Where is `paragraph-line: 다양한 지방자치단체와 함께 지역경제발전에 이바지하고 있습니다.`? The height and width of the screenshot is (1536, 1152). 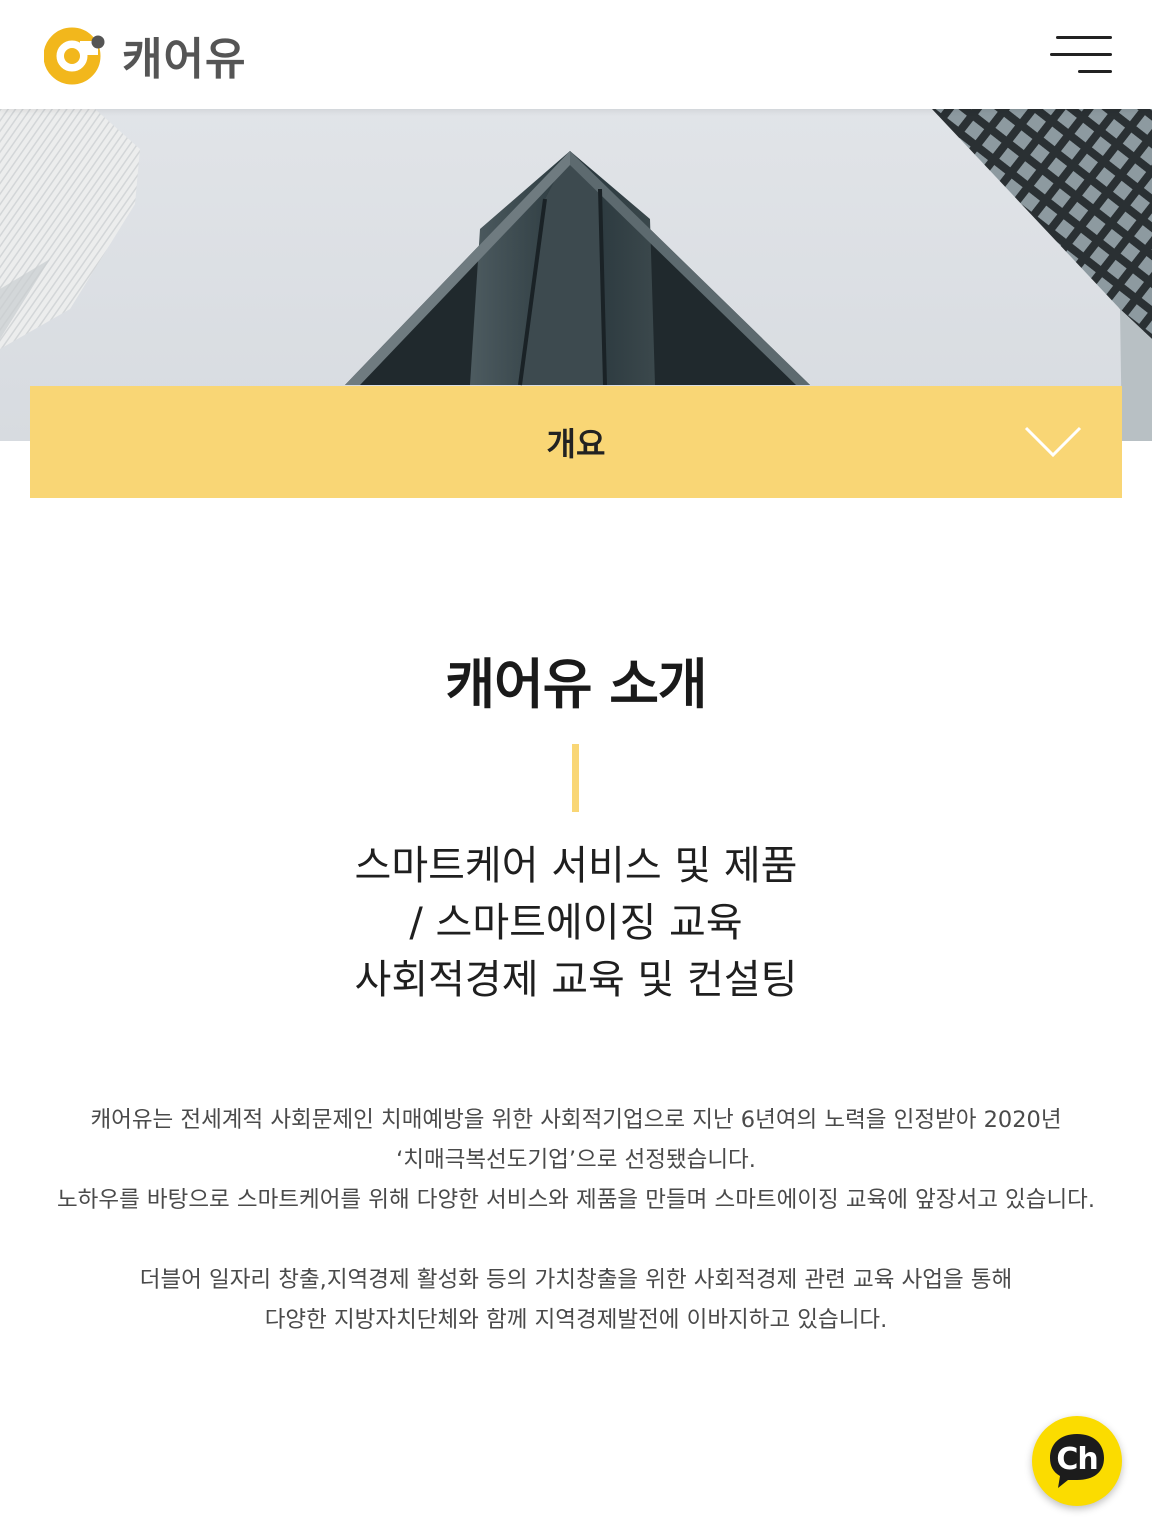
paragraph-line: 다양한 지방자치단체와 함께 지역경제발전에 이바지하고 있습니다. is located at coordinates (576, 1320).